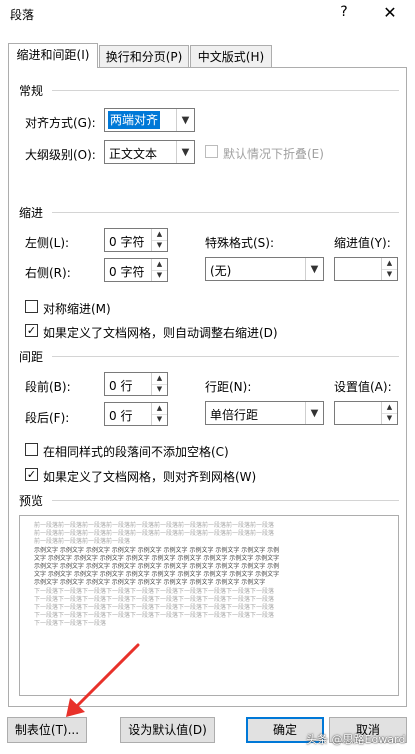 The image size is (415, 754). Describe the element at coordinates (356, 739) in the screenshot. I see `watermark: 头条 @思路Edward` at that location.